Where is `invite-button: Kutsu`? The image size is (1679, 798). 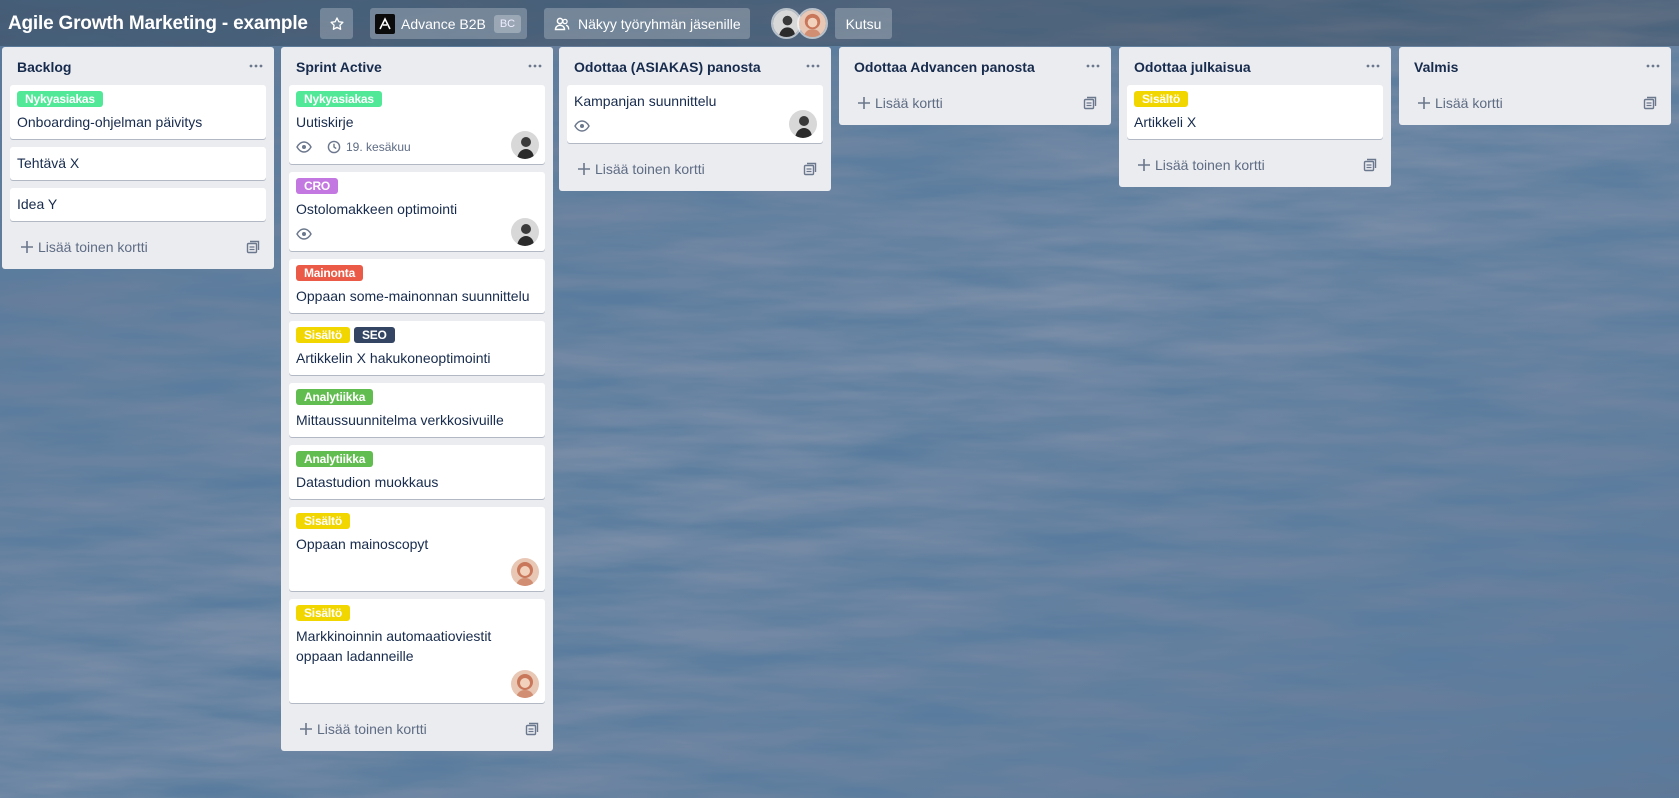
invite-button: Kutsu is located at coordinates (863, 23).